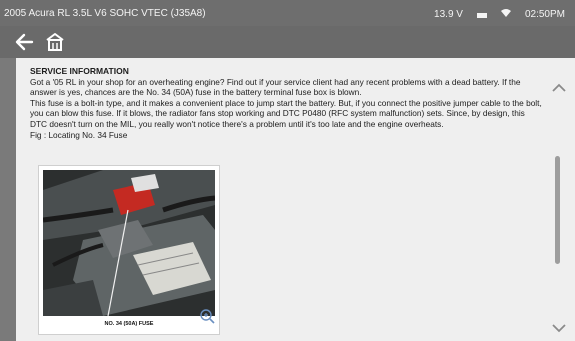 The width and height of the screenshot is (575, 341). What do you see at coordinates (557, 210) in the screenshot?
I see `scrollbar-thumb` at bounding box center [557, 210].